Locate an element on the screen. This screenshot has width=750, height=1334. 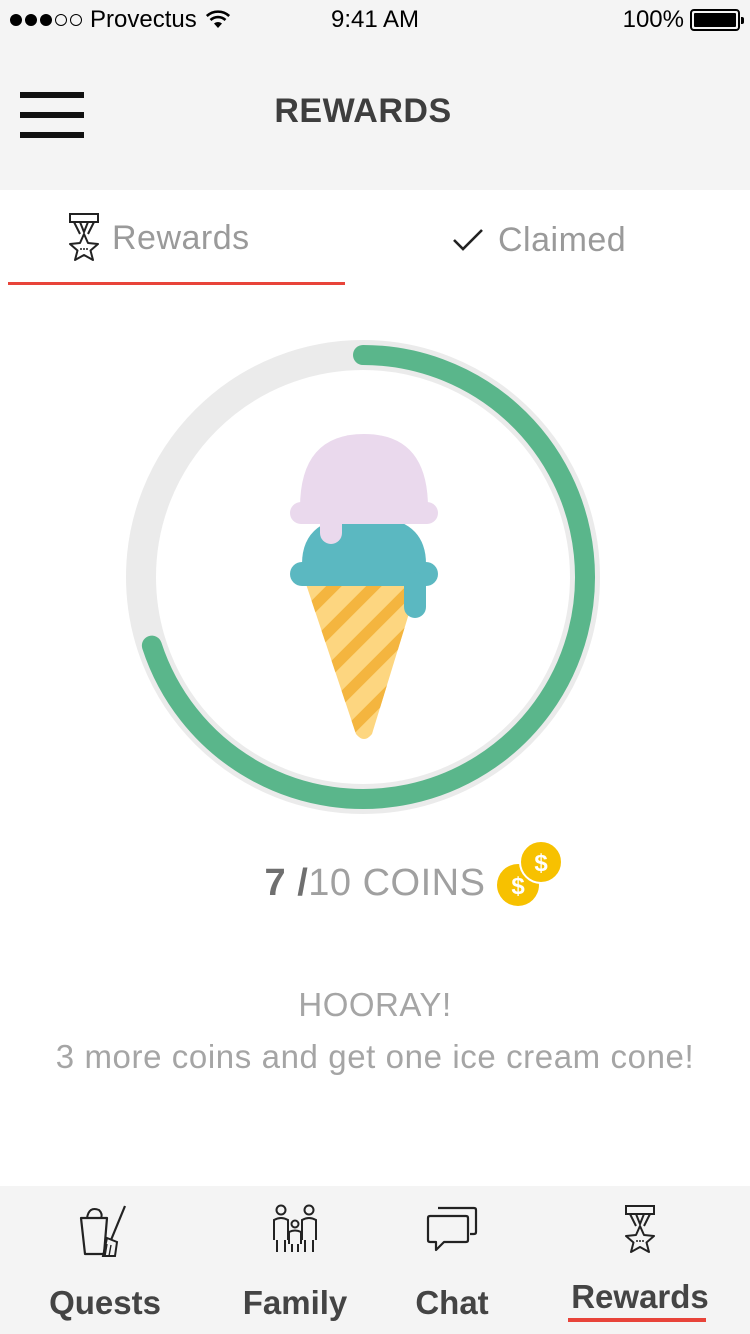
chat-bubbles-icon is located at coordinates (452, 1229).